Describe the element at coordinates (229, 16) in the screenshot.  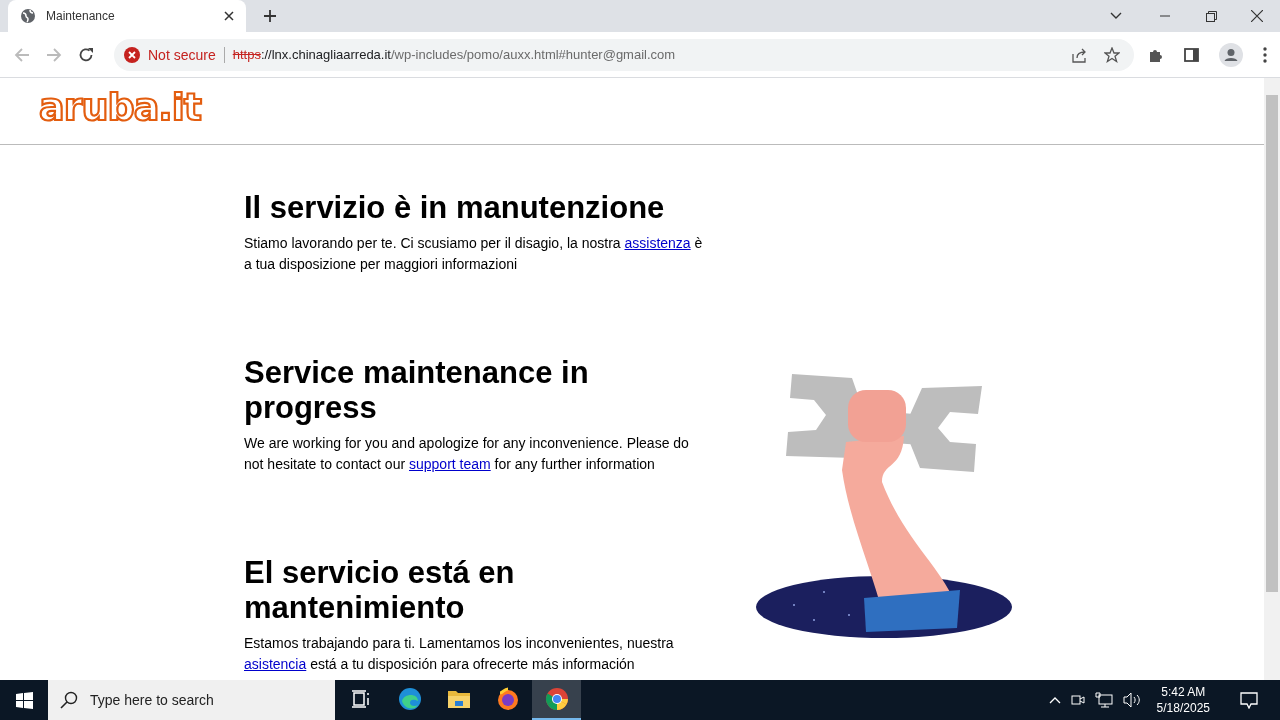
I see `close-icon` at that location.